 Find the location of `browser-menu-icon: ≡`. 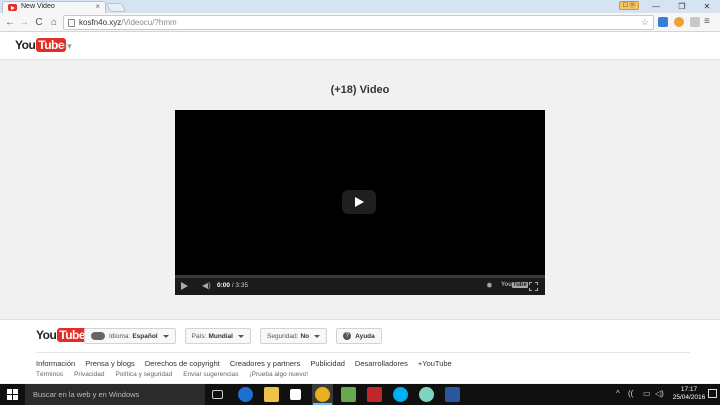

browser-menu-icon: ≡ is located at coordinates (707, 21).